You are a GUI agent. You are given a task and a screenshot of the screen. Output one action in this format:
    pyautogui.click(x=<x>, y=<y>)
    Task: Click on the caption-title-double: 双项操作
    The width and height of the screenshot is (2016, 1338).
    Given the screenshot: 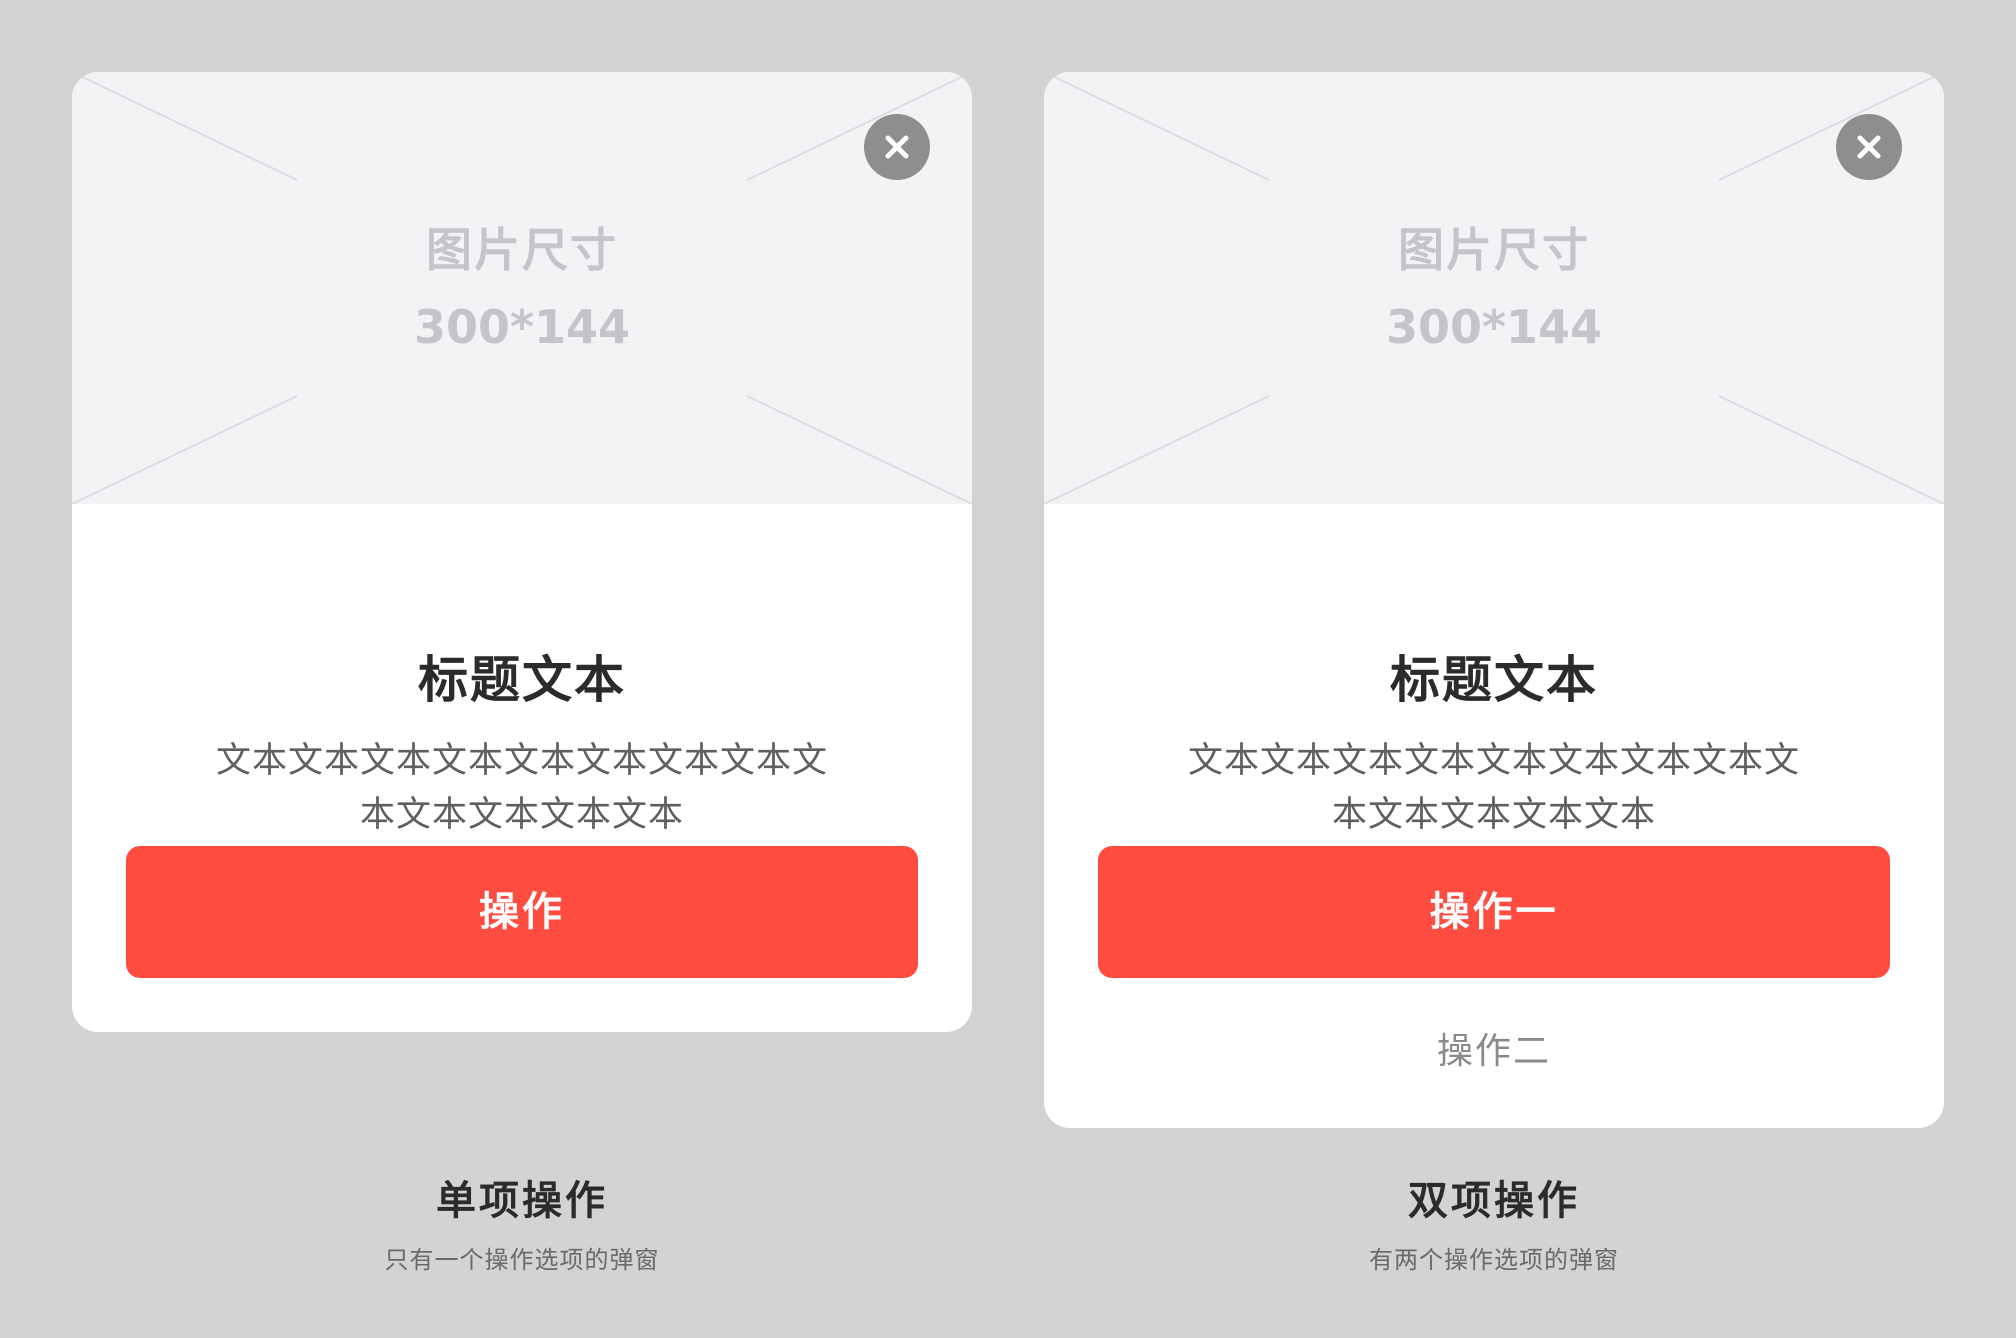 What is the action you would take?
    pyautogui.click(x=1494, y=1201)
    